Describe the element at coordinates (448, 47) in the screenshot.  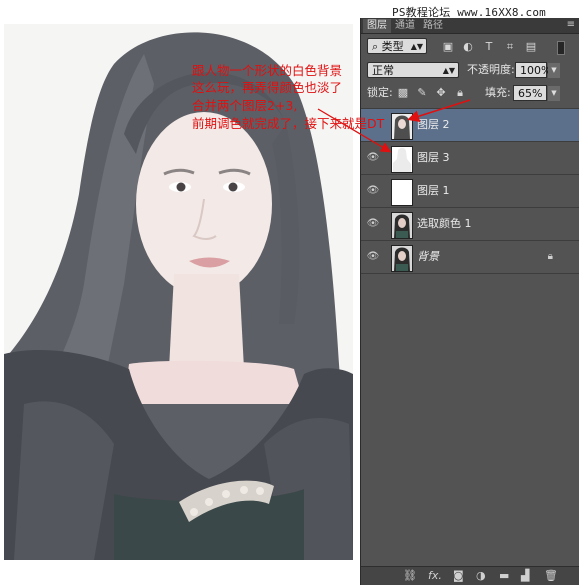
I see `pixel-filter-icon: ▣` at that location.